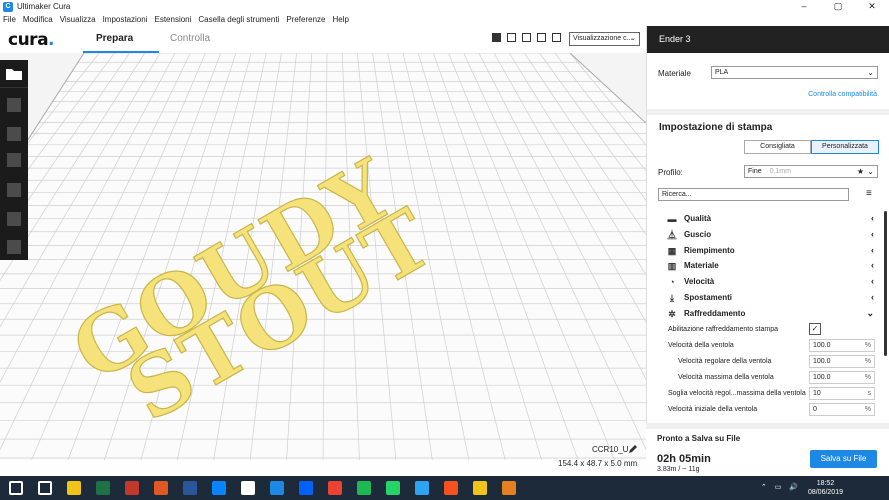  I want to click on scale-tool-icon, so click(14, 134).